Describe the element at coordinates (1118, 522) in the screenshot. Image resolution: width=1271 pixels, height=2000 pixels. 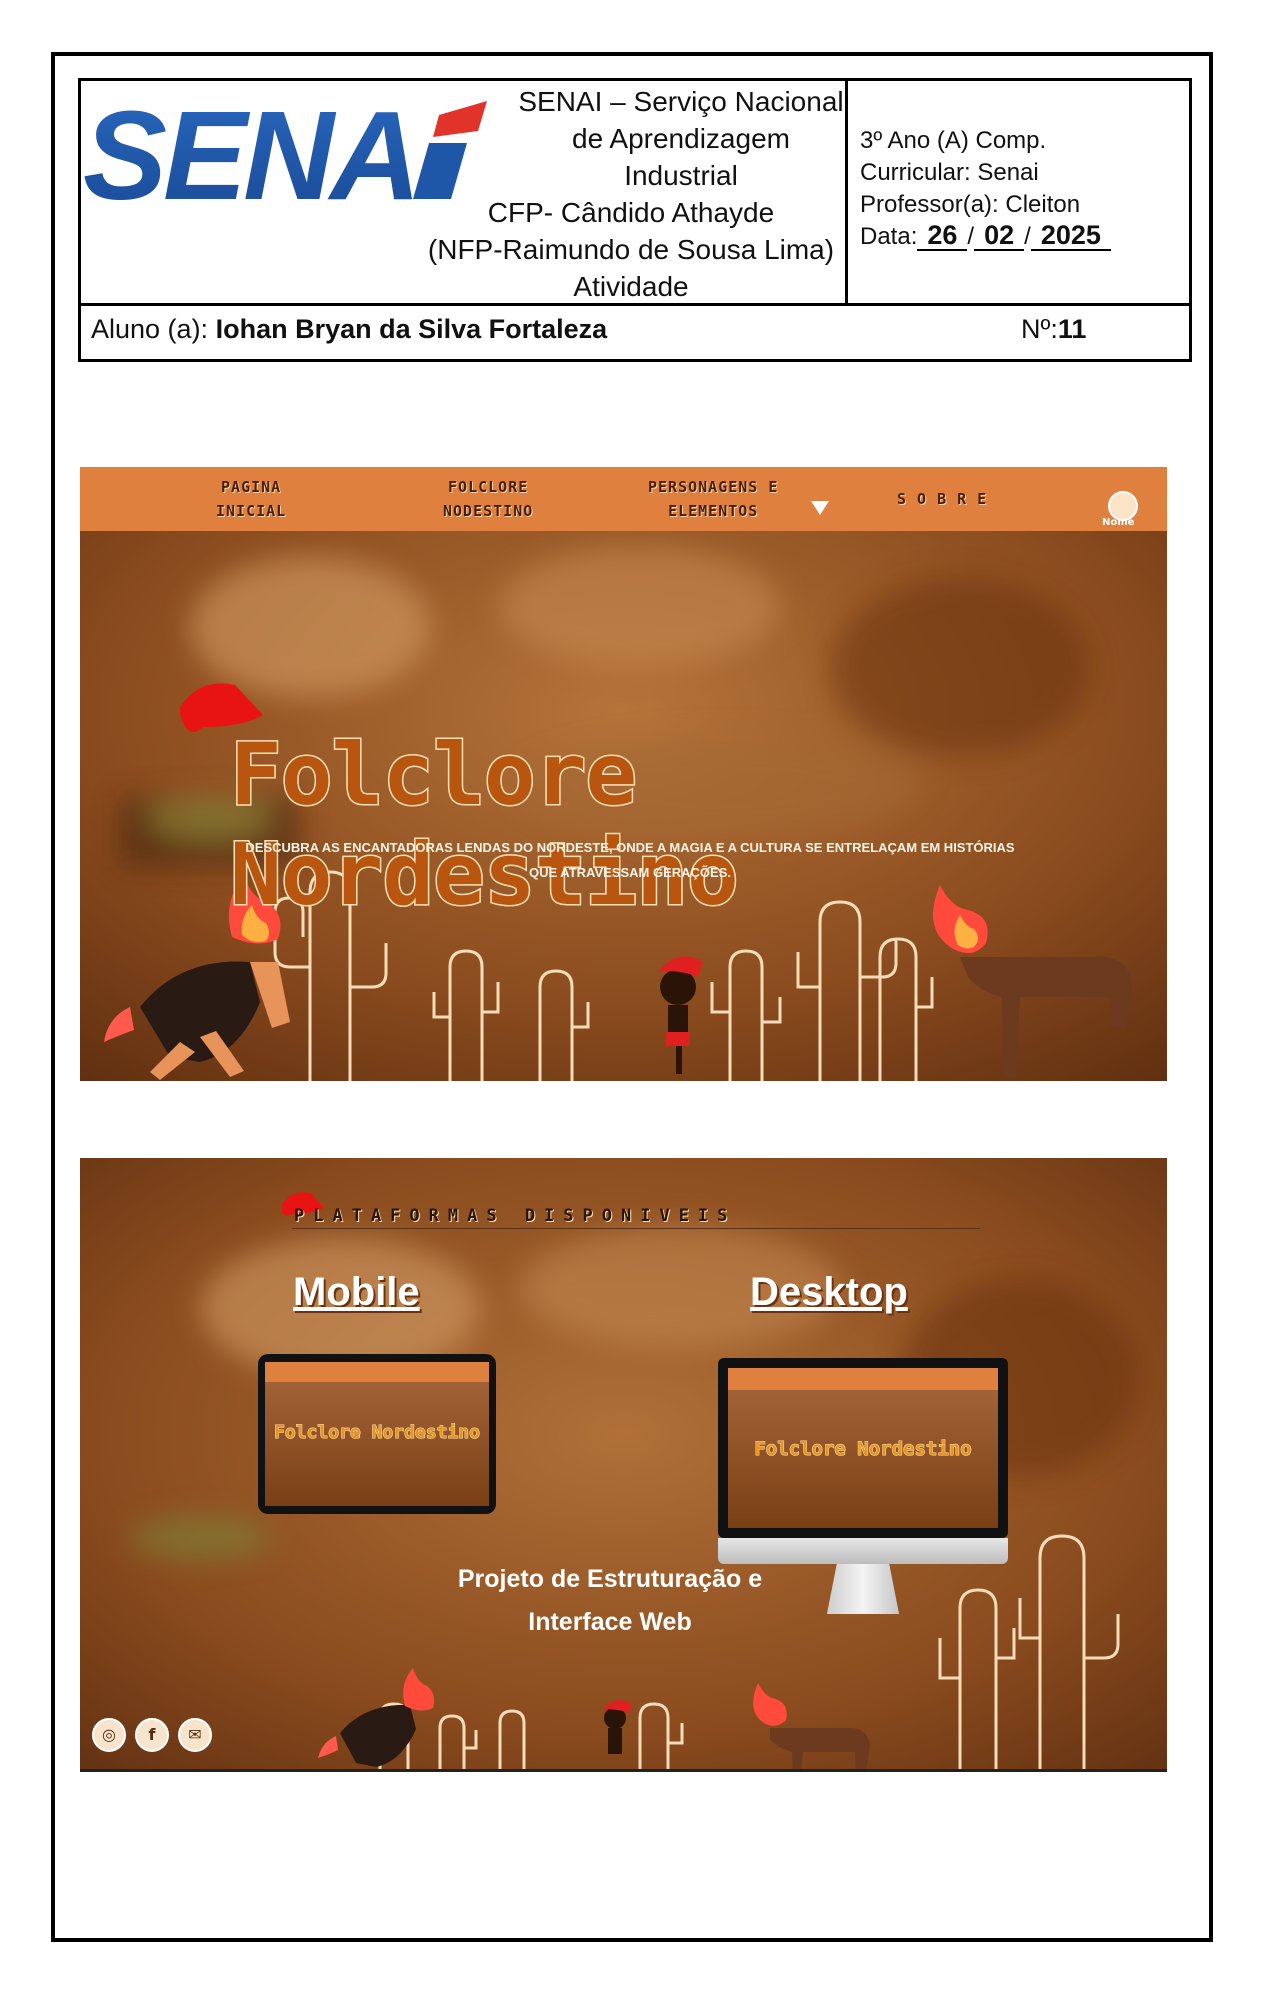
I see `profile-label: Nome` at that location.